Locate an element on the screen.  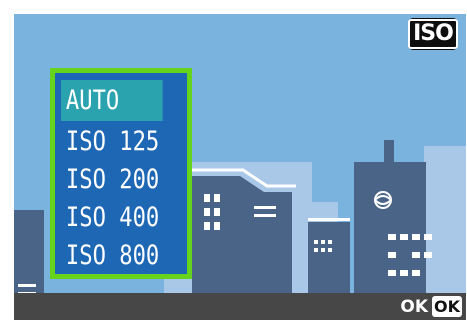
iso-icon: ISO is located at coordinates (433, 34).